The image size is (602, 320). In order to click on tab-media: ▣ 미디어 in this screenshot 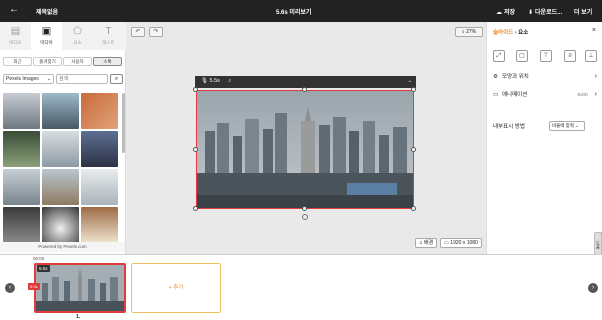, I will do `click(46, 36)`.